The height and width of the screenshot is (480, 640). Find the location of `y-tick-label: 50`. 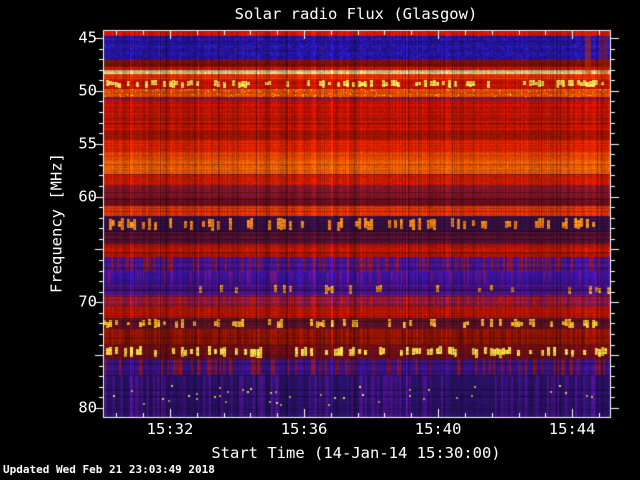

y-tick-label: 50 is located at coordinates (87, 90).